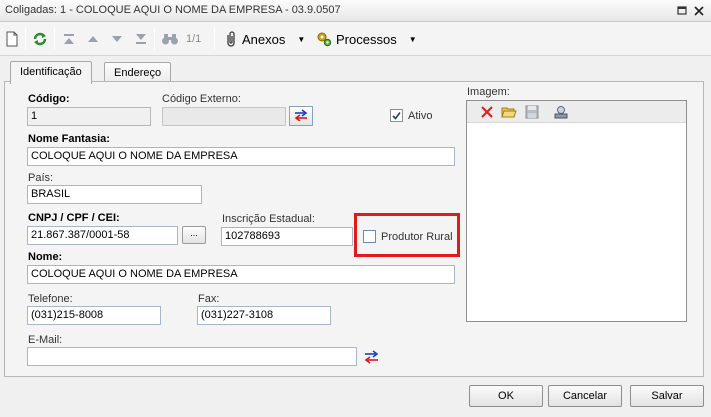  I want to click on codigo-externo-label: Código Externo:, so click(201, 99).